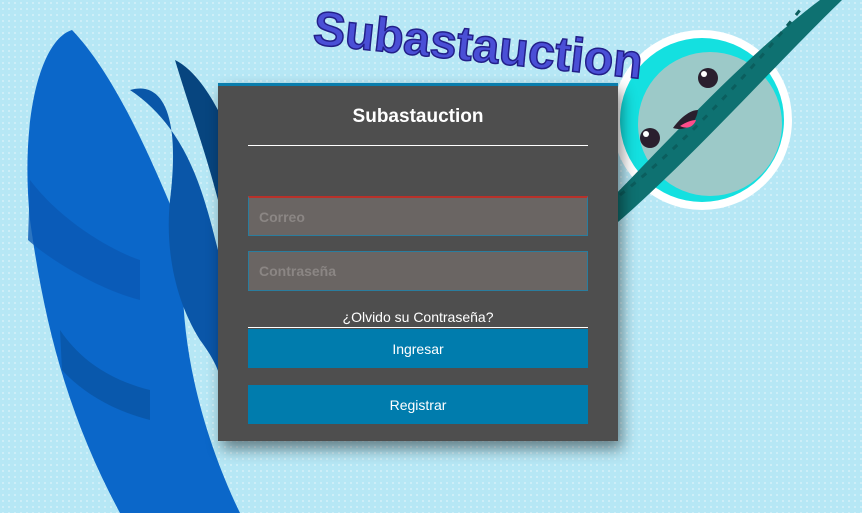 The height and width of the screenshot is (513, 862). What do you see at coordinates (418, 404) in the screenshot?
I see `register-button: Registrar` at bounding box center [418, 404].